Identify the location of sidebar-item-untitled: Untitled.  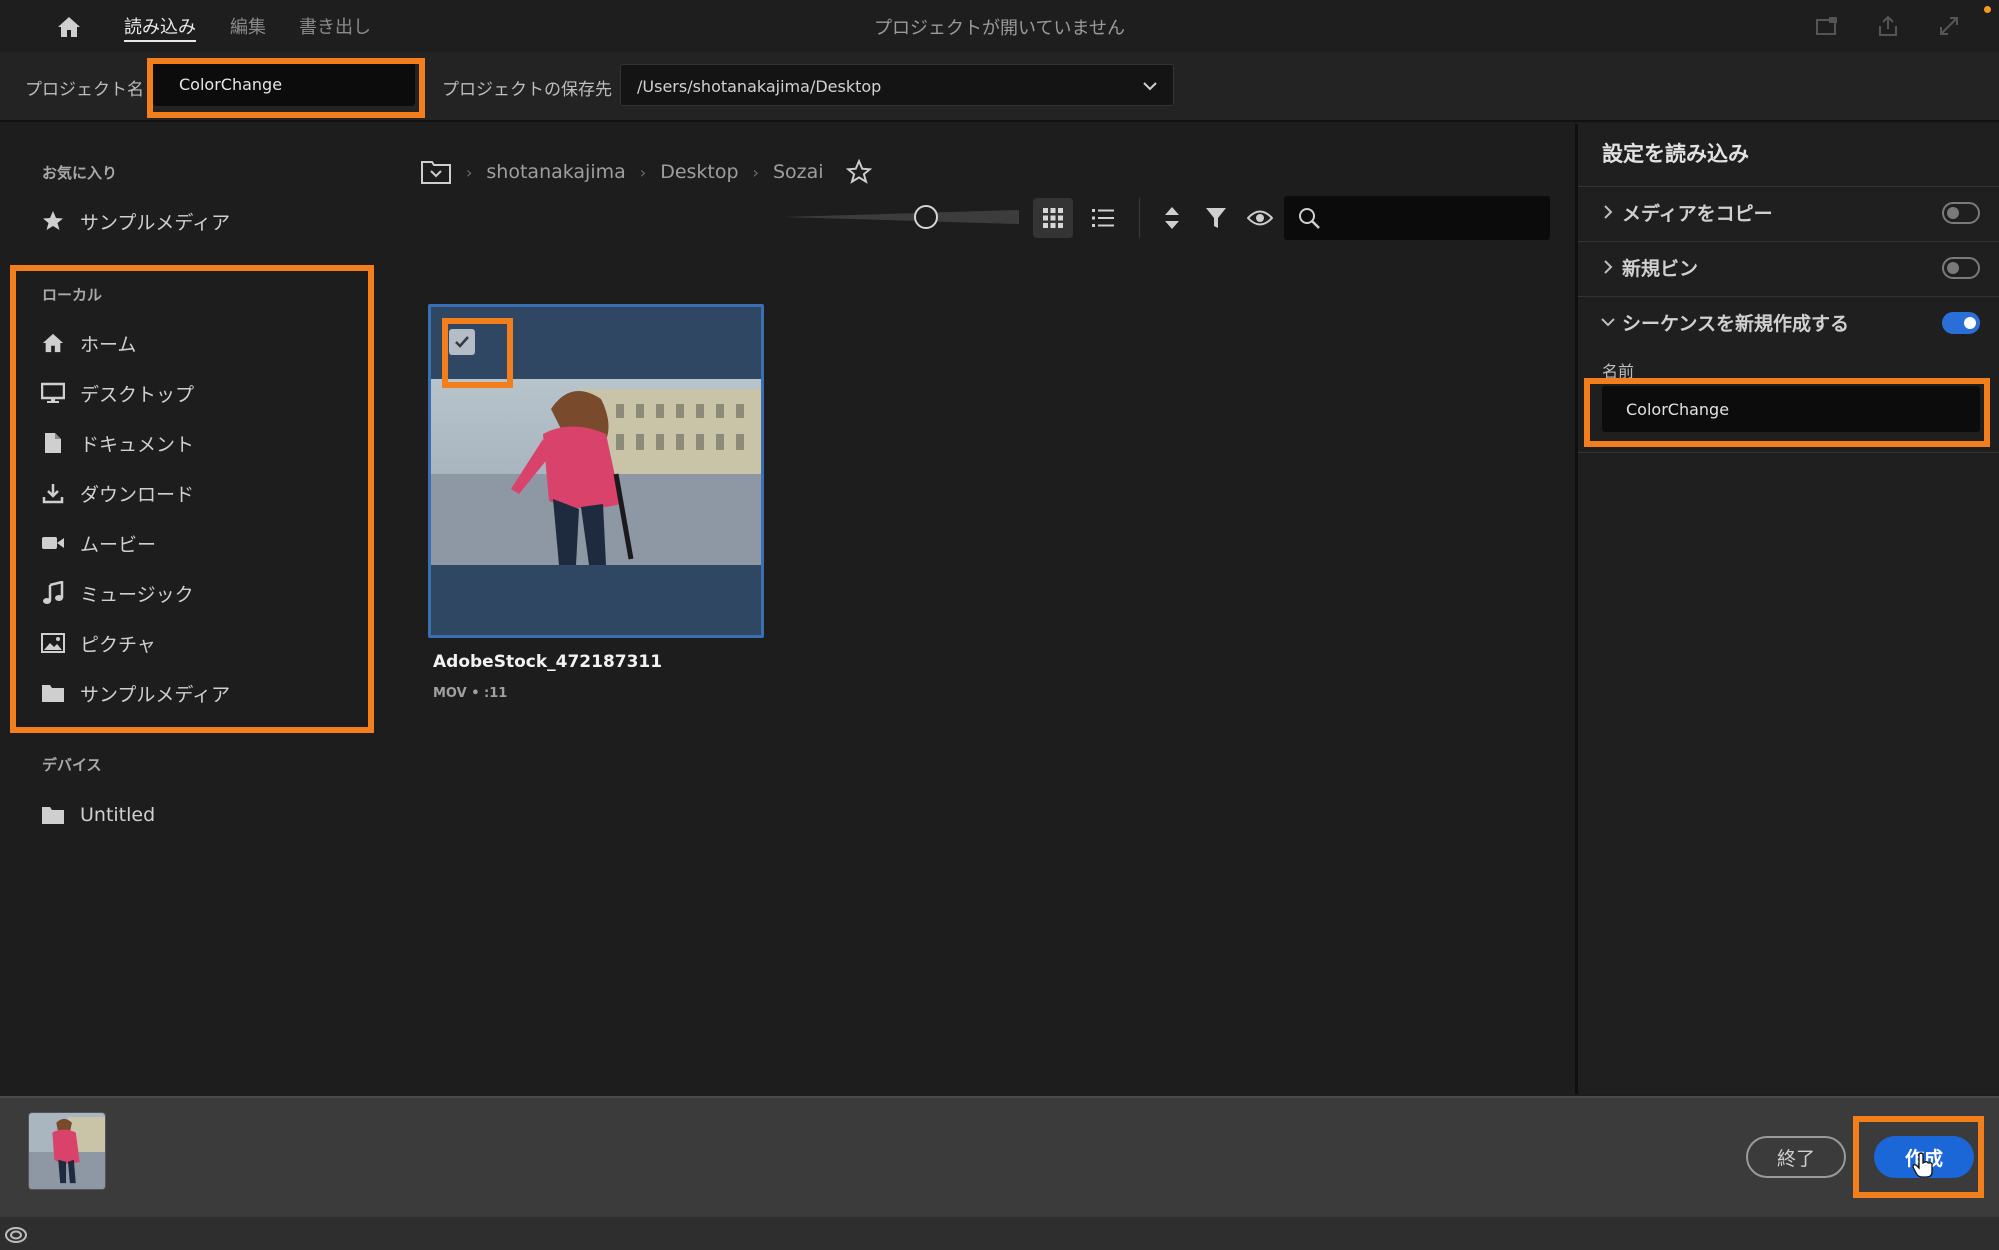
(97, 815).